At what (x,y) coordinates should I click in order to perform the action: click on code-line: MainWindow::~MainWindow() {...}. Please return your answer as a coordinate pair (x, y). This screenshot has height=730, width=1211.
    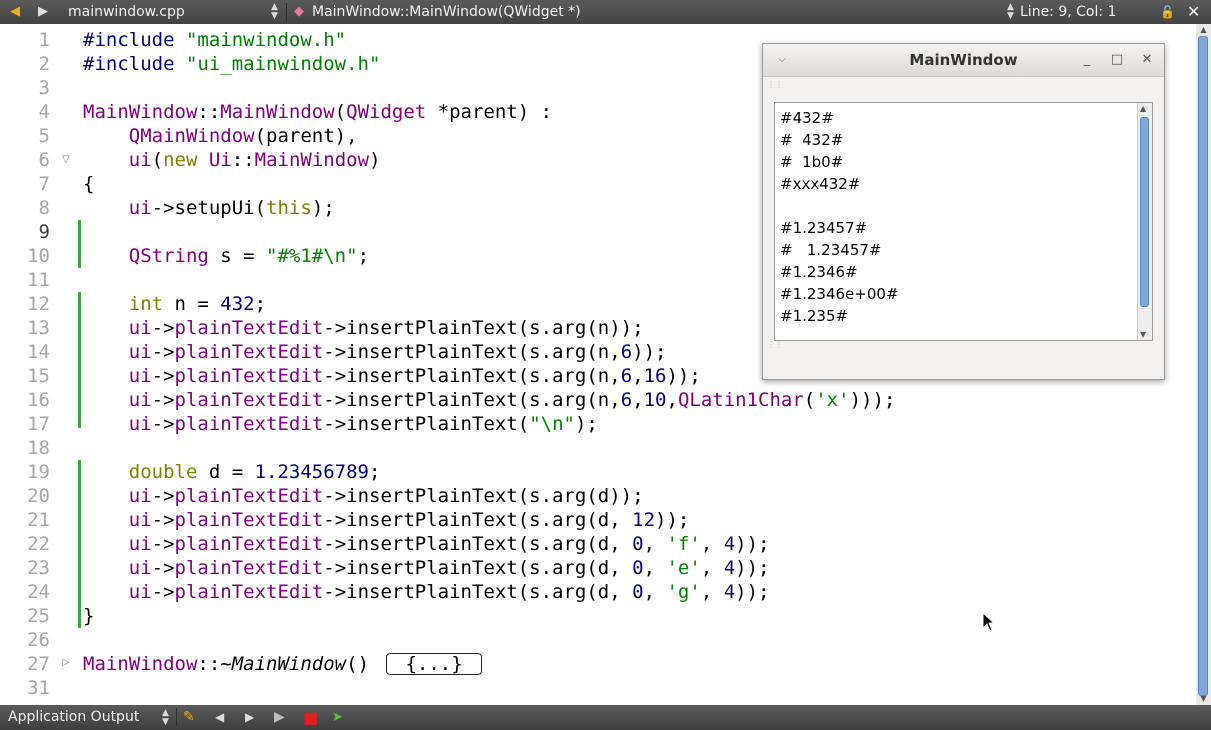
    Looking at the image, I should click on (282, 664).